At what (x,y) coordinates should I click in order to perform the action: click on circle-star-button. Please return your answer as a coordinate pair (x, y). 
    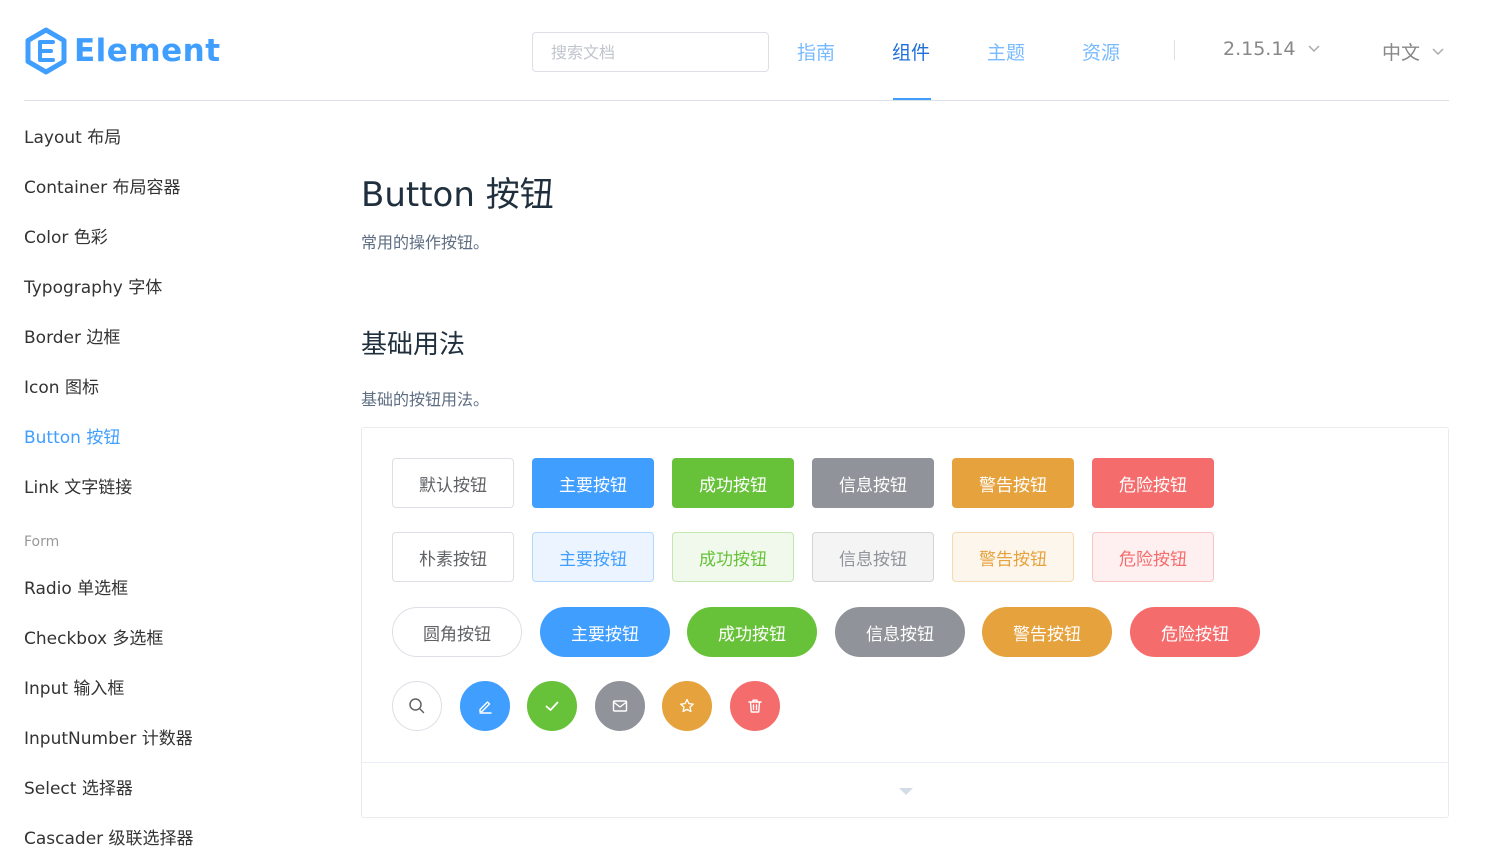
    Looking at the image, I should click on (687, 706).